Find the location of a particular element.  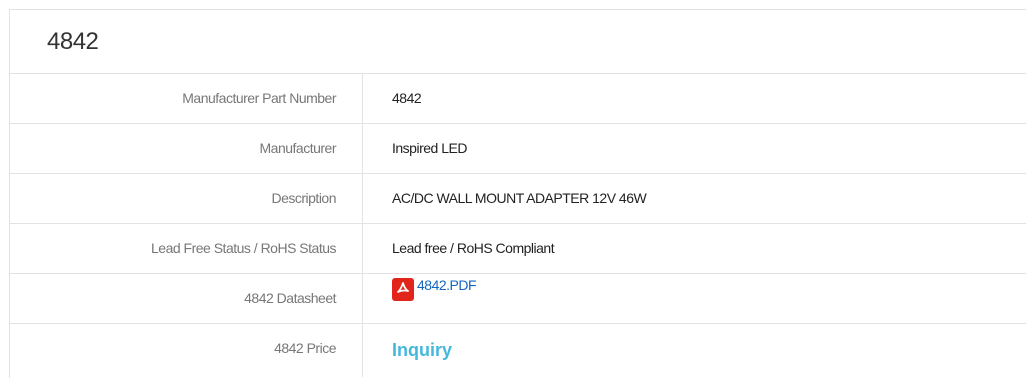

spec-value: AC/DC WALL MOUNT ADAPTER 12V 46W is located at coordinates (519, 198).